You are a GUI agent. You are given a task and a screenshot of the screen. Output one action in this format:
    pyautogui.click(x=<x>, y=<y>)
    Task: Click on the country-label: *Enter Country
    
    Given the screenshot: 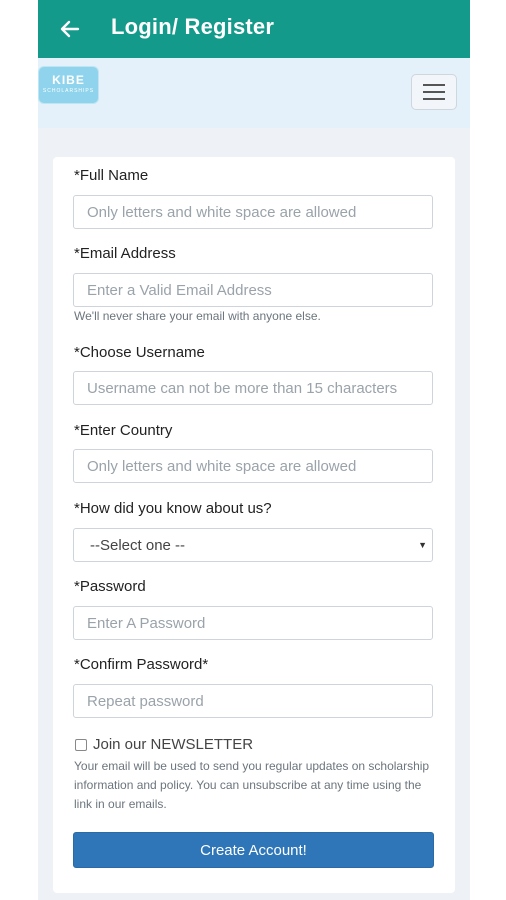 What is the action you would take?
    pyautogui.click(x=123, y=430)
    